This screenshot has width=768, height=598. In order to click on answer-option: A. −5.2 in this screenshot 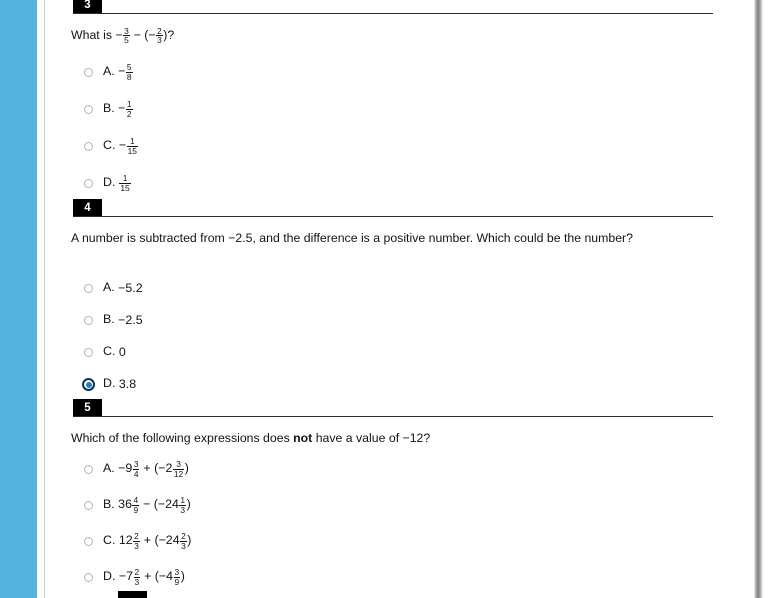, I will do `click(396, 292)`.